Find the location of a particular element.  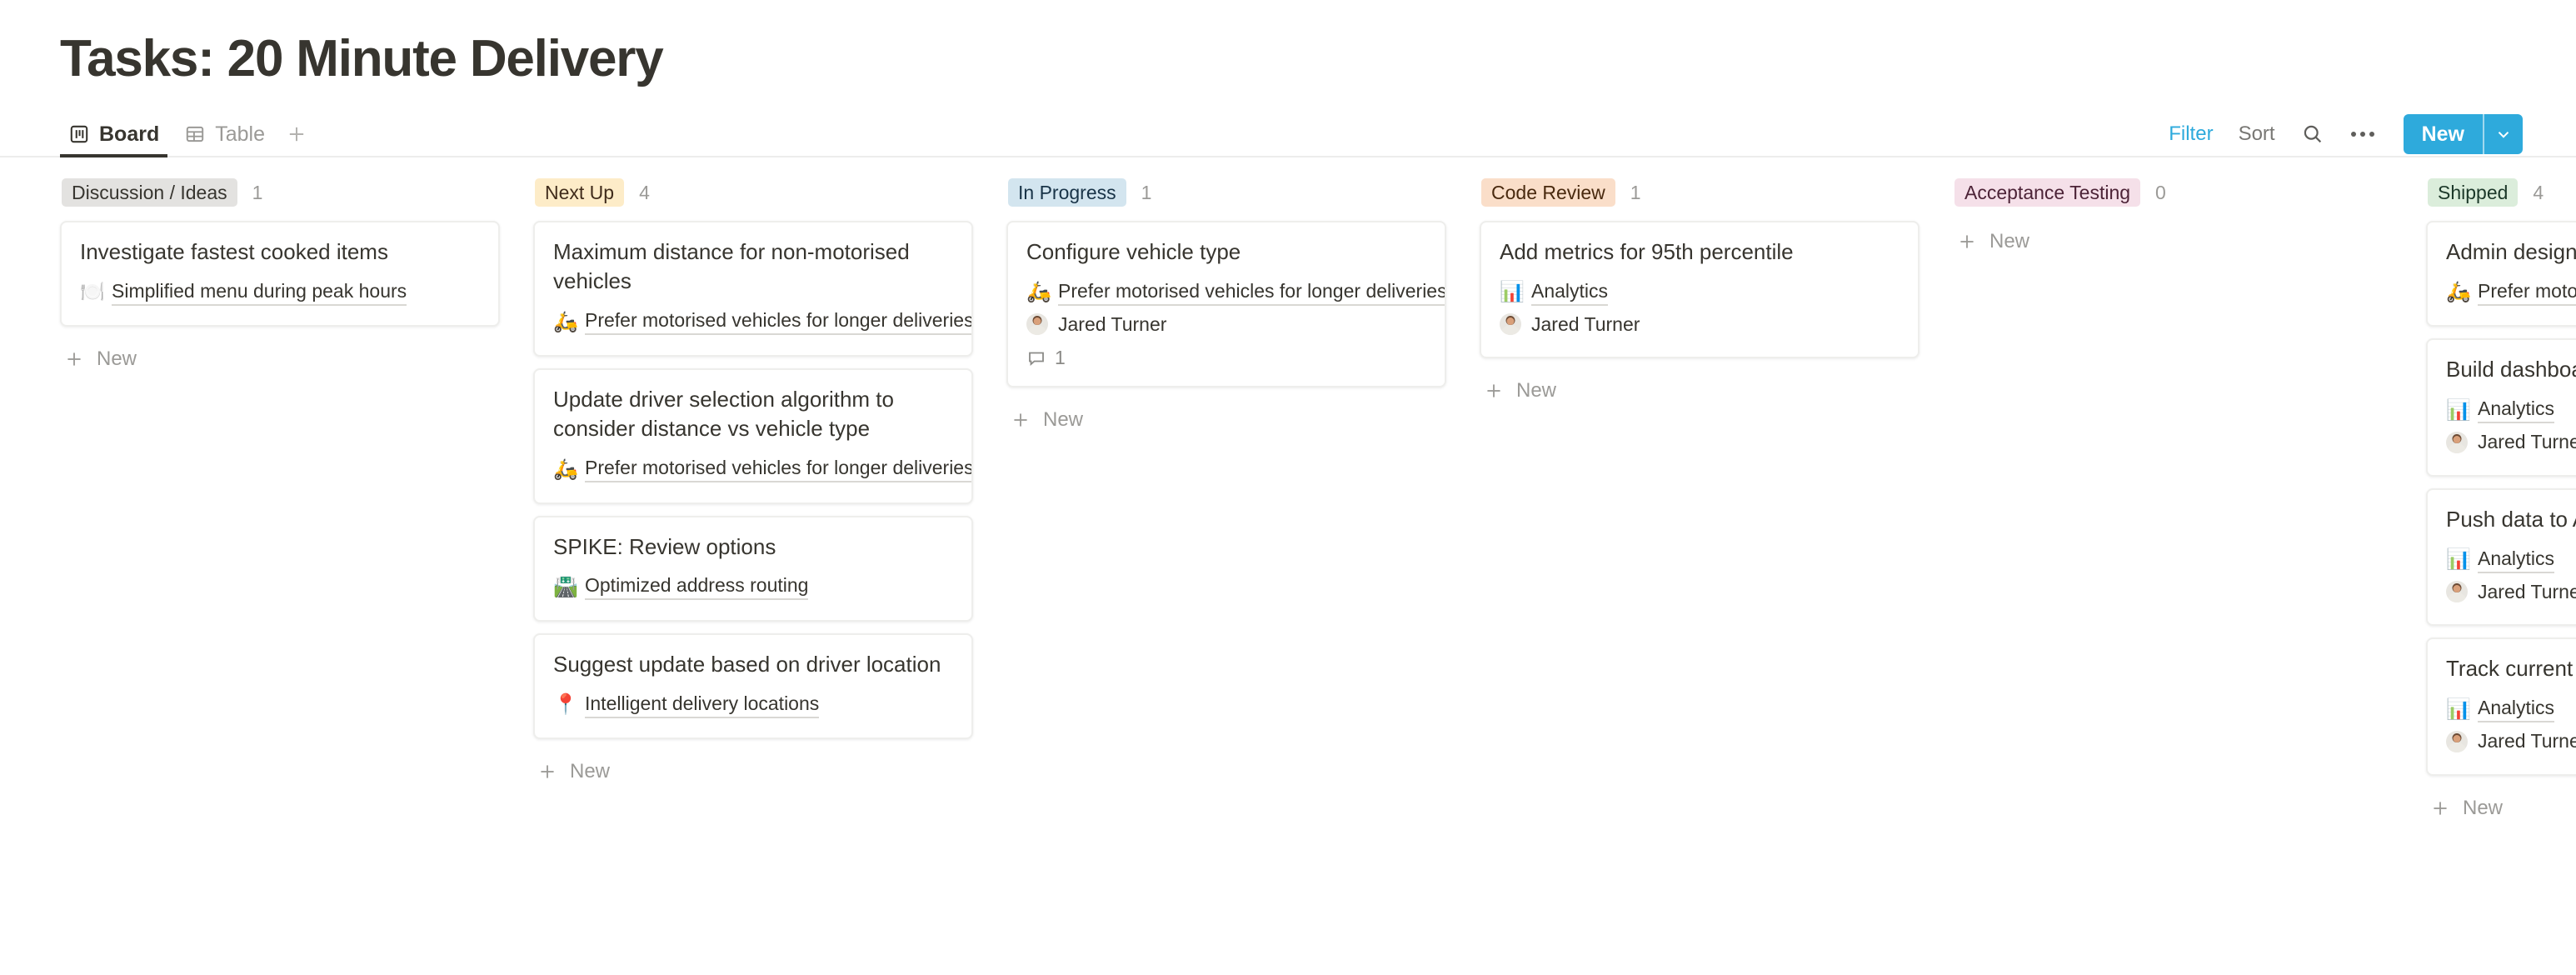

column-header: Shipped 4 is located at coordinates (2501, 192).